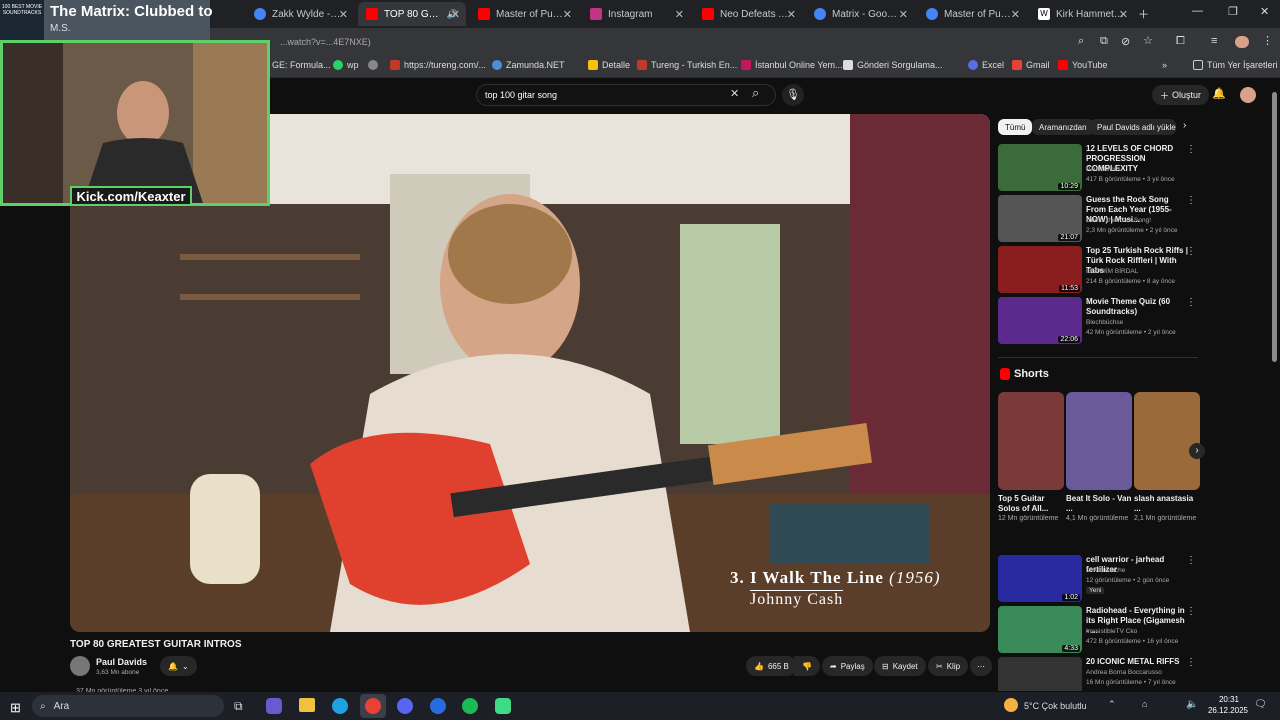 The image size is (1280, 720). Describe the element at coordinates (325, 42) in the screenshot. I see `url-field: ...watch?v=...4E7NXE)` at that location.